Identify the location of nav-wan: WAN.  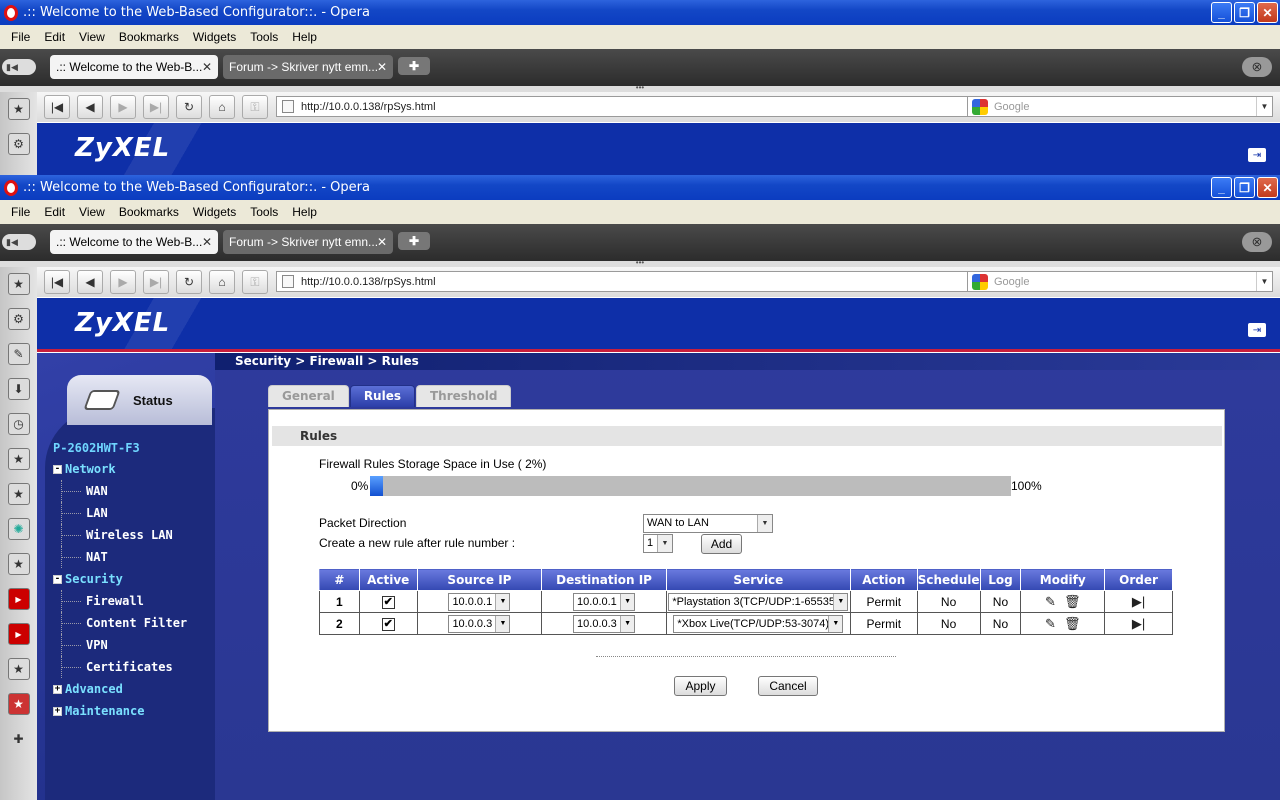
(120, 491).